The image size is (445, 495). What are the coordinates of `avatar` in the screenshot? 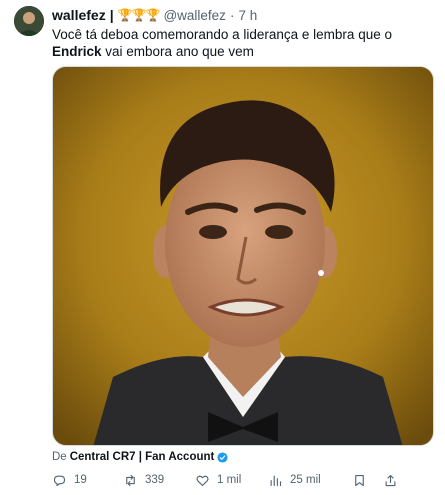 It's located at (29, 21).